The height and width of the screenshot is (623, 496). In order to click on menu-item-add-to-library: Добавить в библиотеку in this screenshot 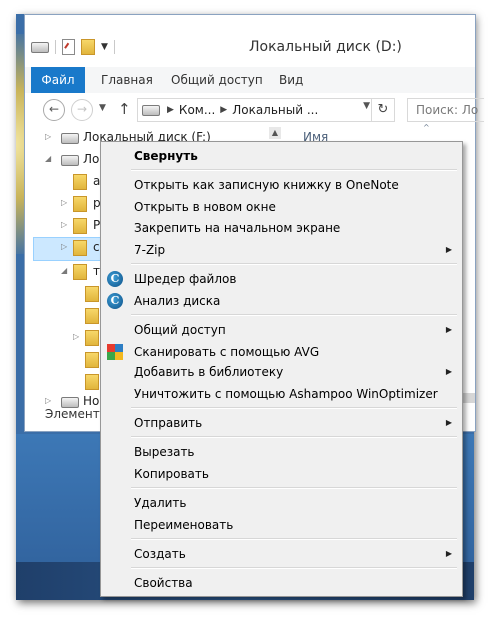, I will do `click(208, 372)`.